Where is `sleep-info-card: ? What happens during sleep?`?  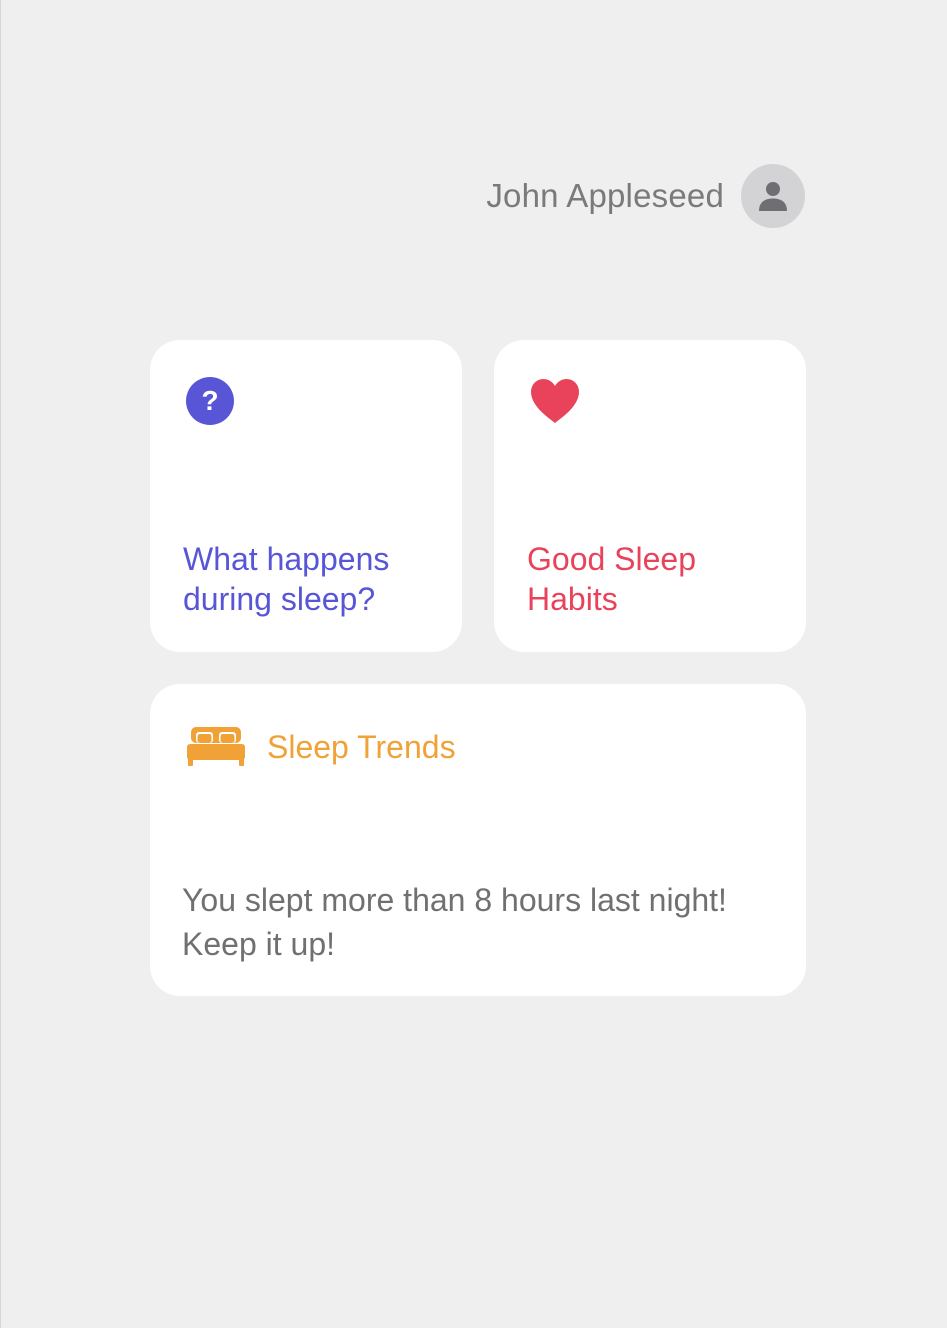
sleep-info-card: ? What happens during sleep? is located at coordinates (306, 496).